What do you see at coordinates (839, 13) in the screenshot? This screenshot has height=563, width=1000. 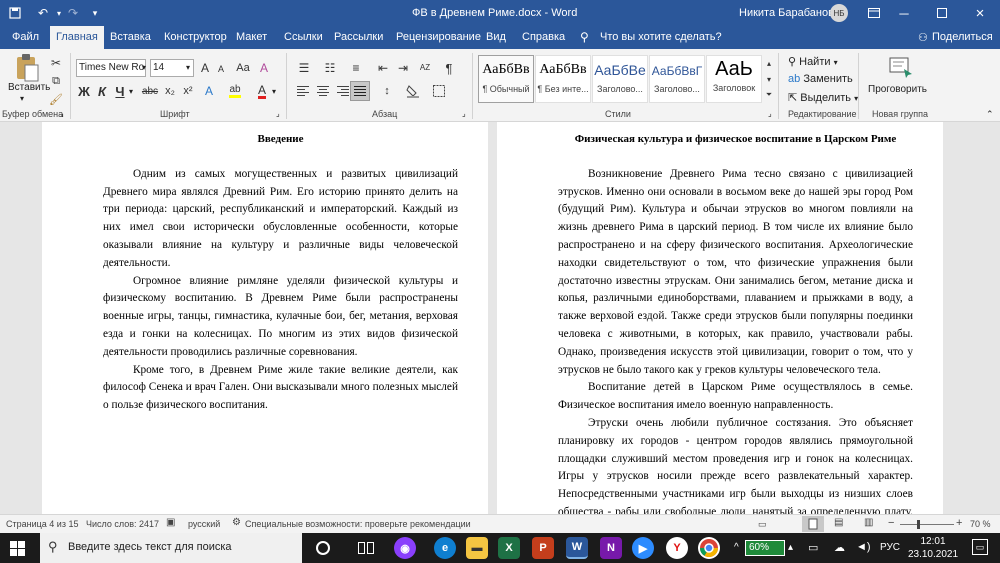 I see `avatar: НБ` at bounding box center [839, 13].